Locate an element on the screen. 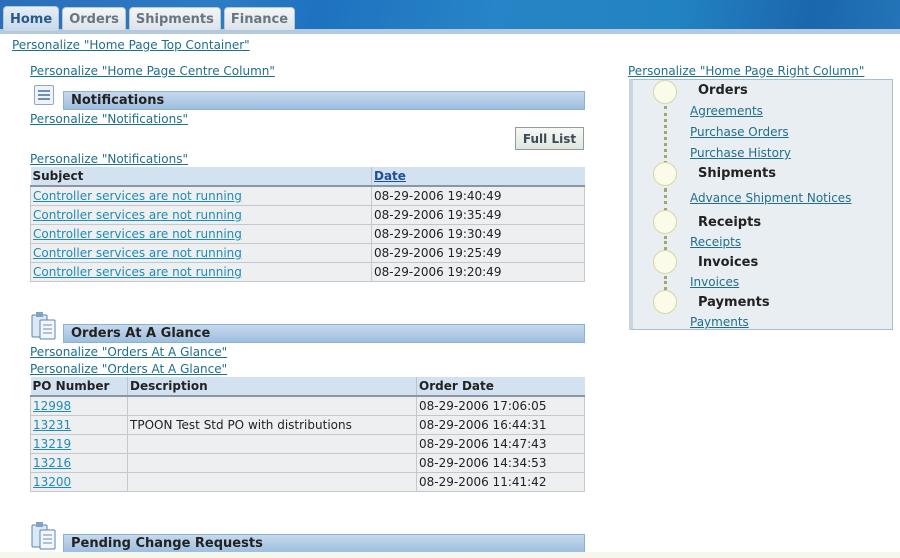 The image size is (900, 558). stage-title-orders: Orders is located at coordinates (723, 90).